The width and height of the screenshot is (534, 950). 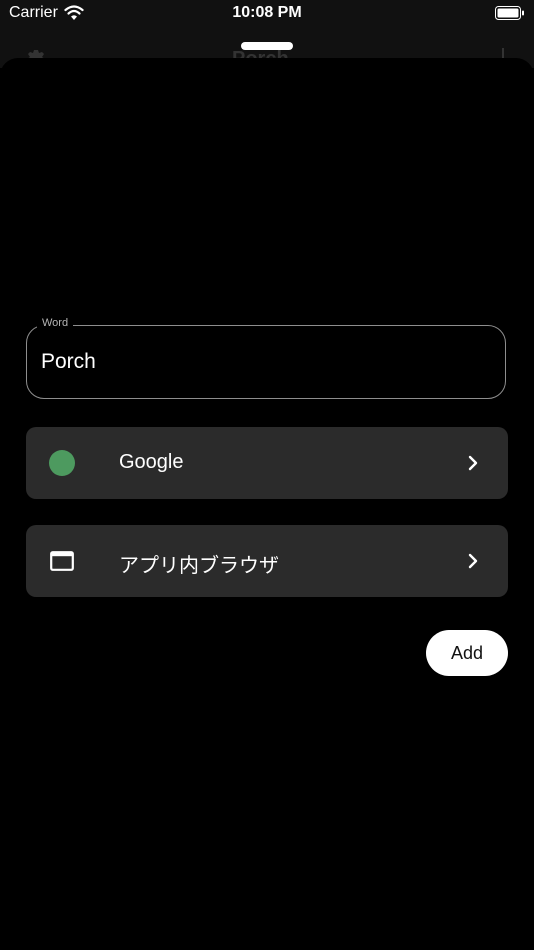 What do you see at coordinates (509, 13) in the screenshot?
I see `battery-icon` at bounding box center [509, 13].